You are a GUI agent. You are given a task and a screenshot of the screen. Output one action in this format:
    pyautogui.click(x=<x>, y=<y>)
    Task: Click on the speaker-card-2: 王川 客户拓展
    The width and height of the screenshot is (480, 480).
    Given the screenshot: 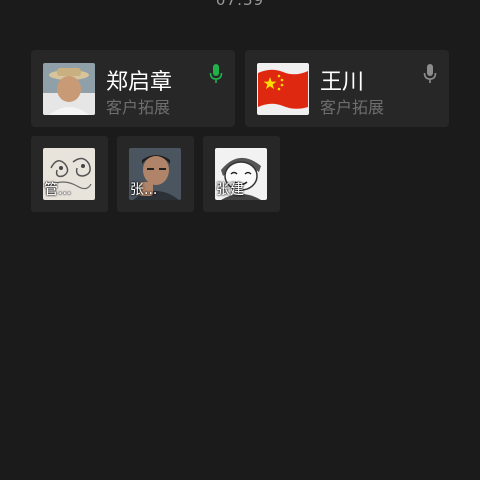 What is the action you would take?
    pyautogui.click(x=347, y=88)
    